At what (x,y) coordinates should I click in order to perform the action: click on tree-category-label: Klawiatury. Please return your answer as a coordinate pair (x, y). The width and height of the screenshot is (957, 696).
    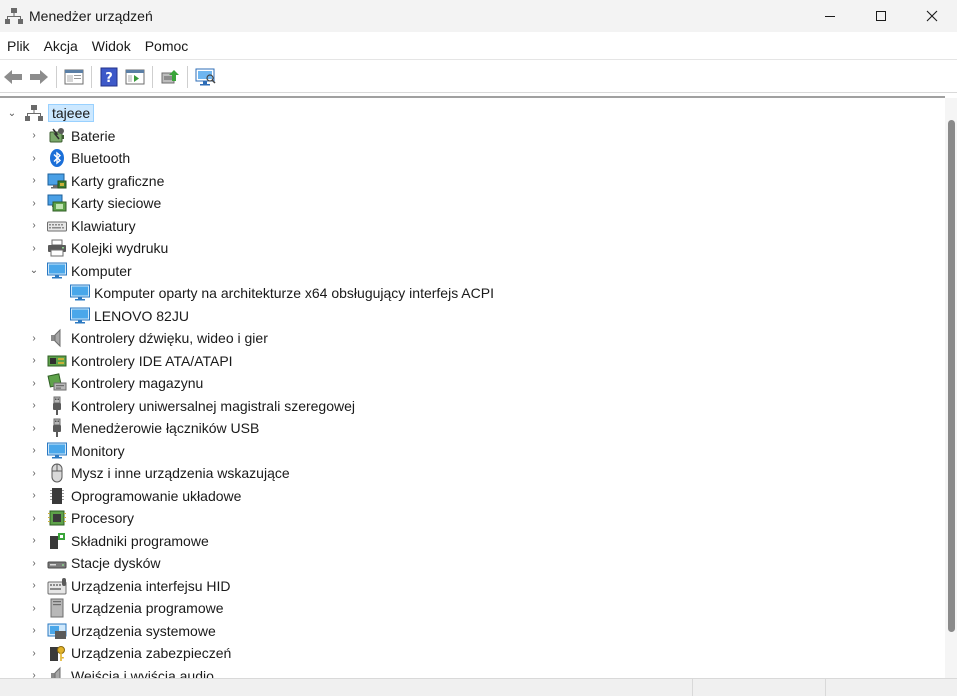
    Looking at the image, I should click on (103, 226).